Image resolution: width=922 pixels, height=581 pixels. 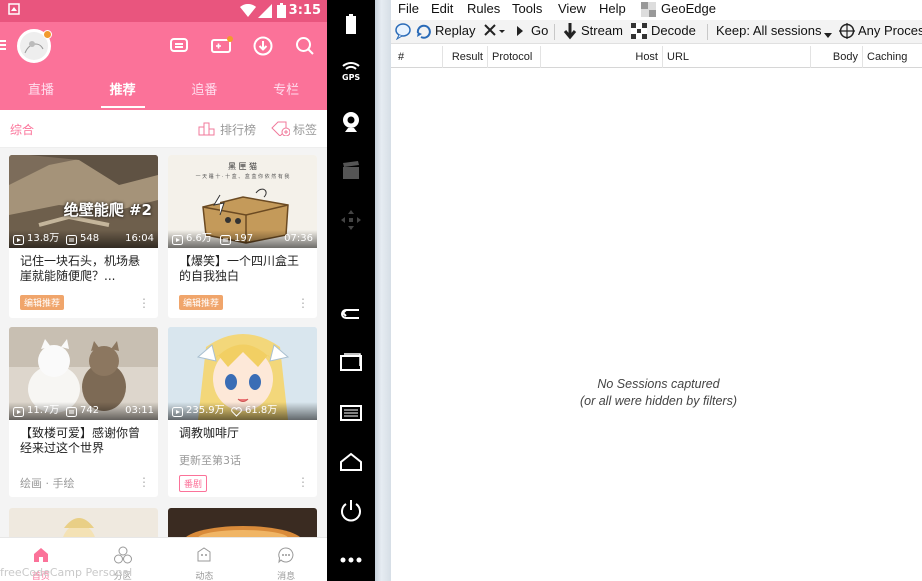 I want to click on recent-apps-icon, so click(x=351, y=362).